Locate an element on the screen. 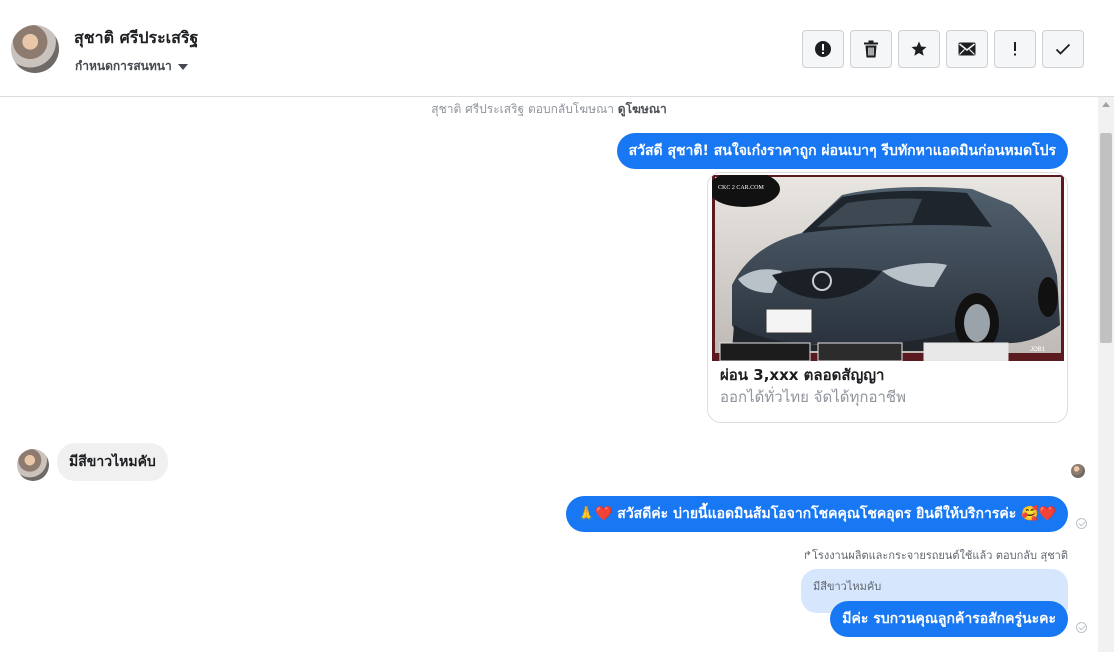 Image resolution: width=1114 pixels, height=652 pixels. star-button is located at coordinates (919, 49).